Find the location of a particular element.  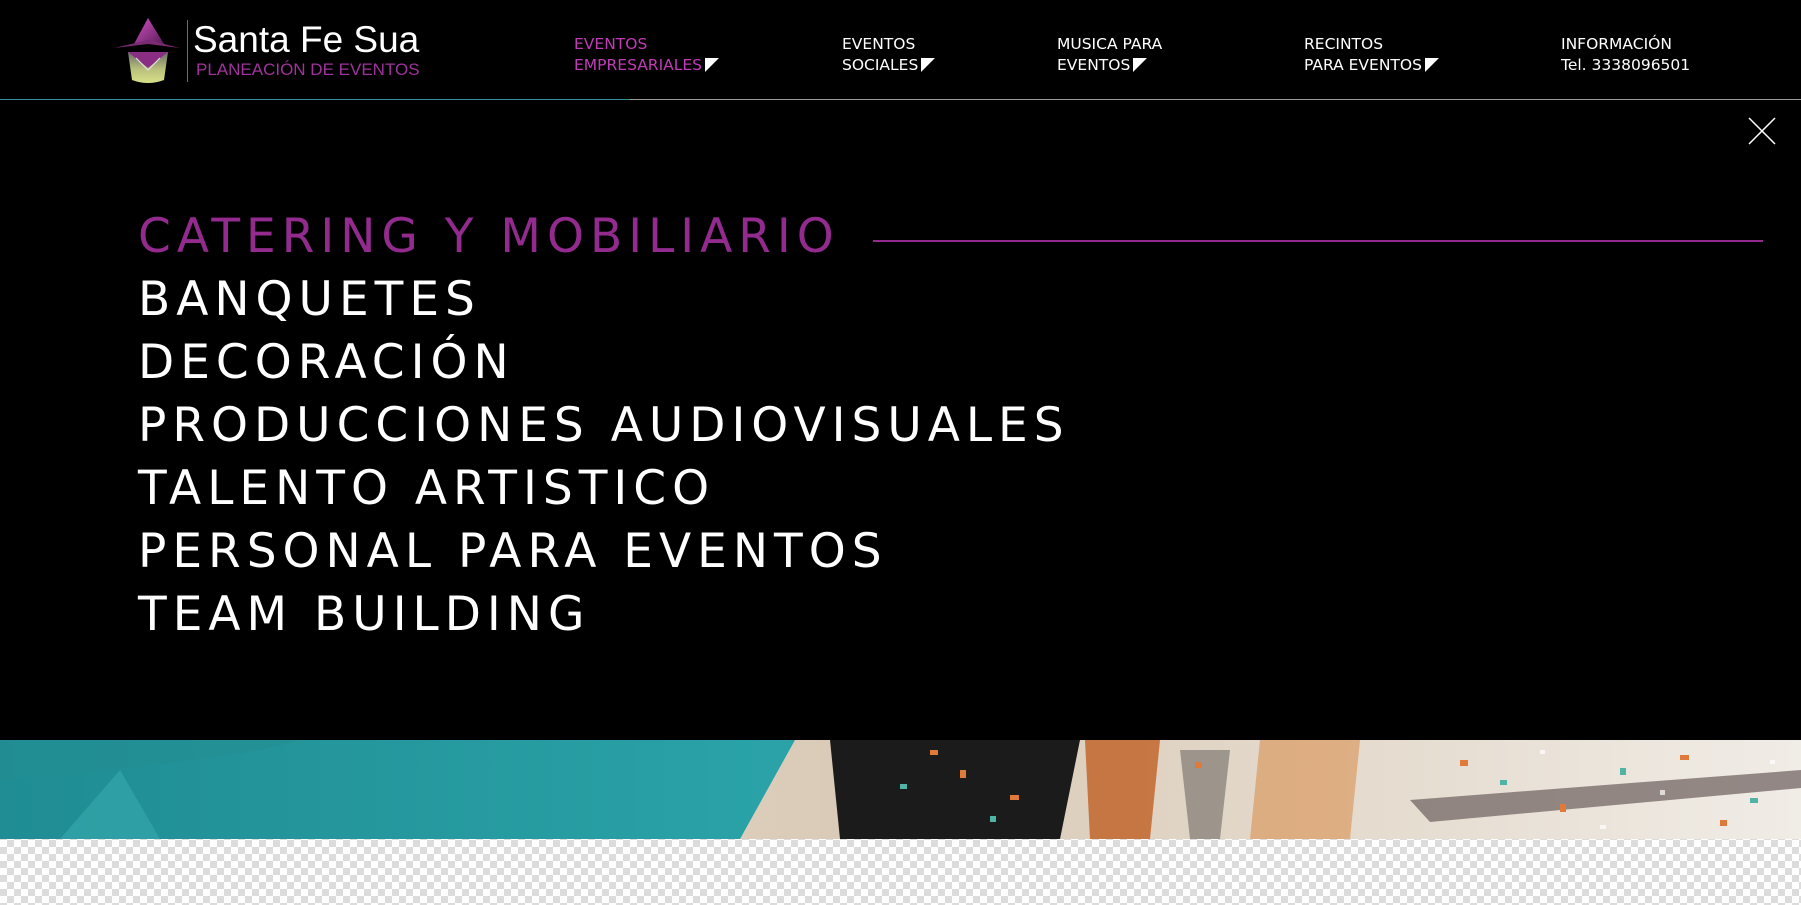

nav-item-informacion: INFORMACIÓN Tel. 3338096501 is located at coordinates (1625, 55).